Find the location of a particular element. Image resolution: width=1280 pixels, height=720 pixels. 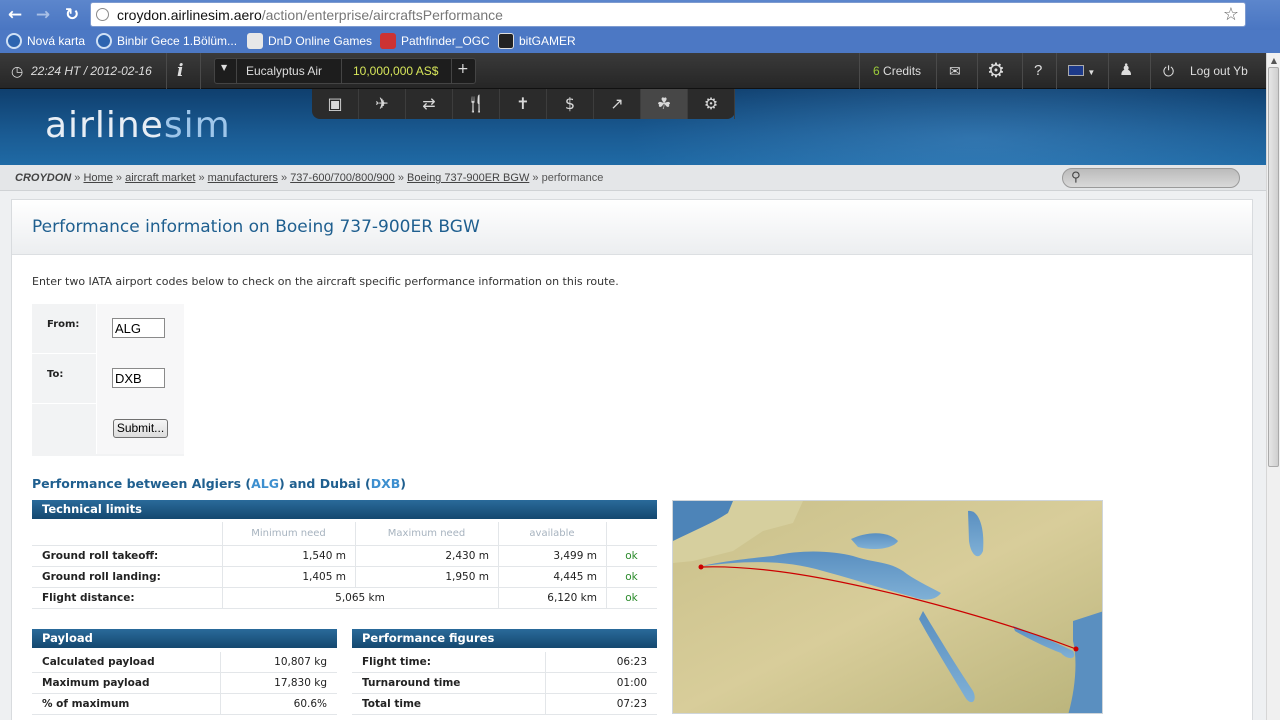

breadcrumb-family: 737-600/700/800/900 is located at coordinates (342, 178).